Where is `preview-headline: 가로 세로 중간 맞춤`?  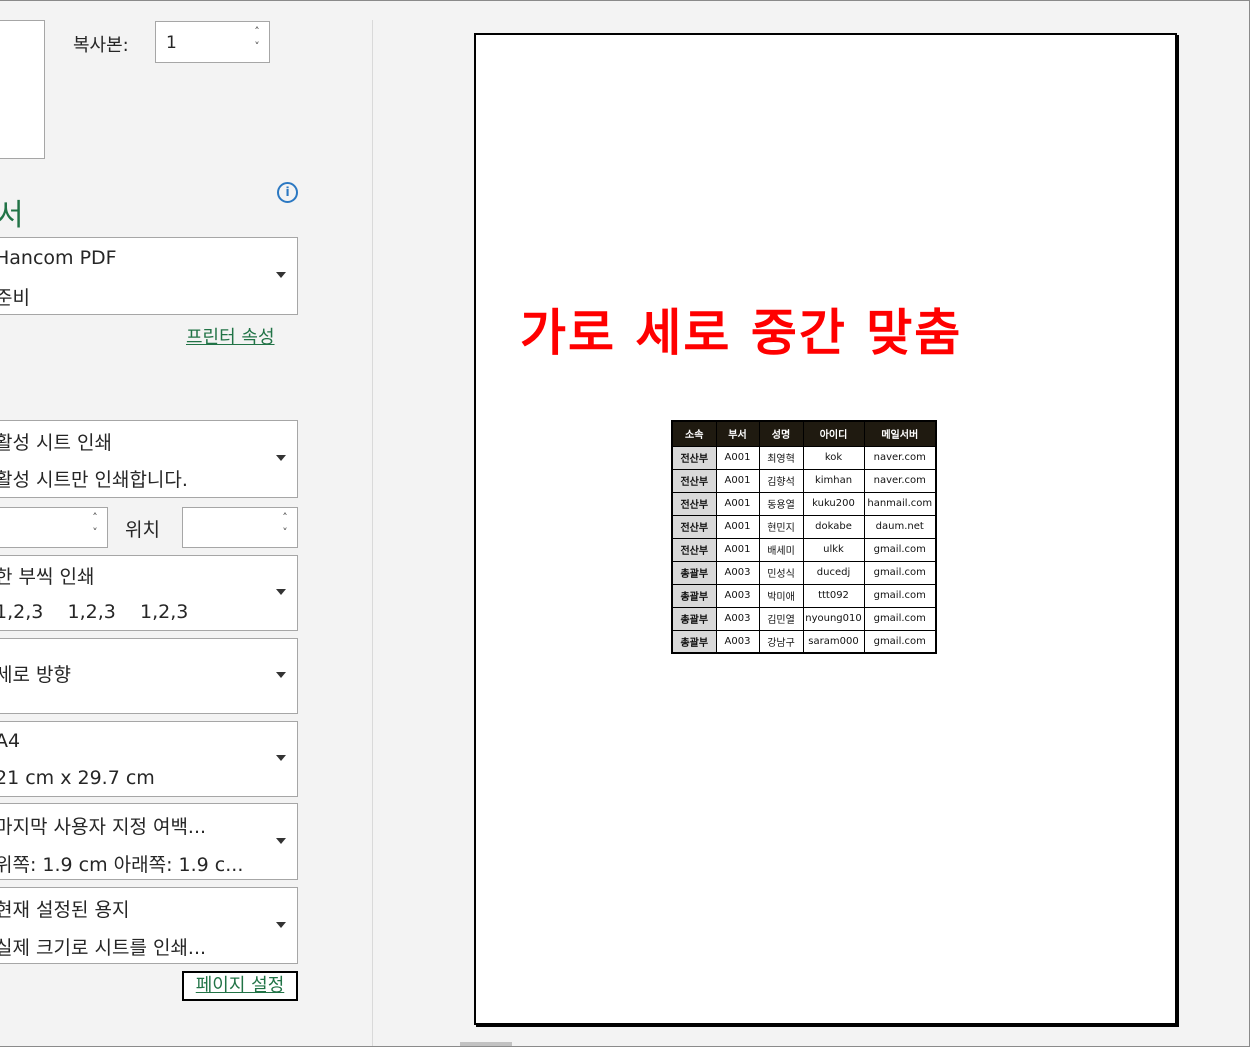
preview-headline: 가로 세로 중간 맞춤 is located at coordinates (741, 333).